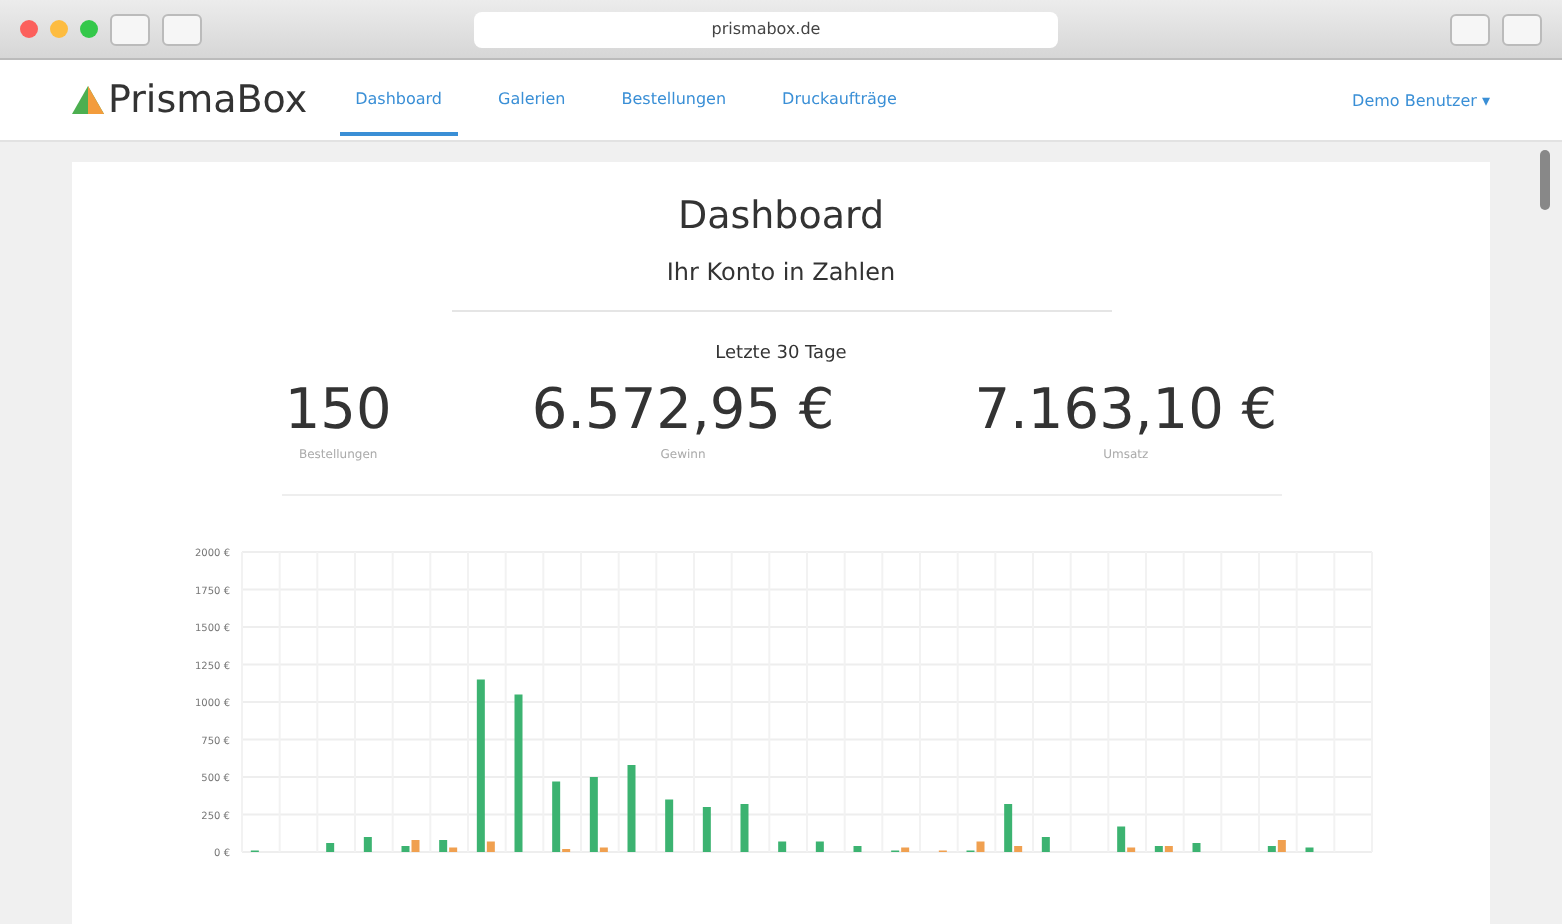  What do you see at coordinates (89, 29) in the screenshot?
I see `zoom-button` at bounding box center [89, 29].